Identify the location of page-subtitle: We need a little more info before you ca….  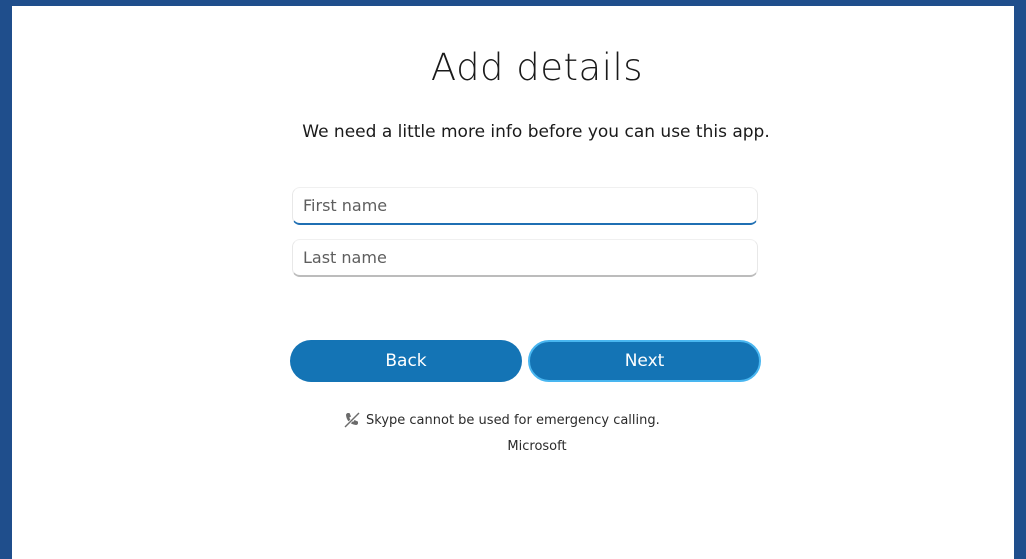
(536, 132).